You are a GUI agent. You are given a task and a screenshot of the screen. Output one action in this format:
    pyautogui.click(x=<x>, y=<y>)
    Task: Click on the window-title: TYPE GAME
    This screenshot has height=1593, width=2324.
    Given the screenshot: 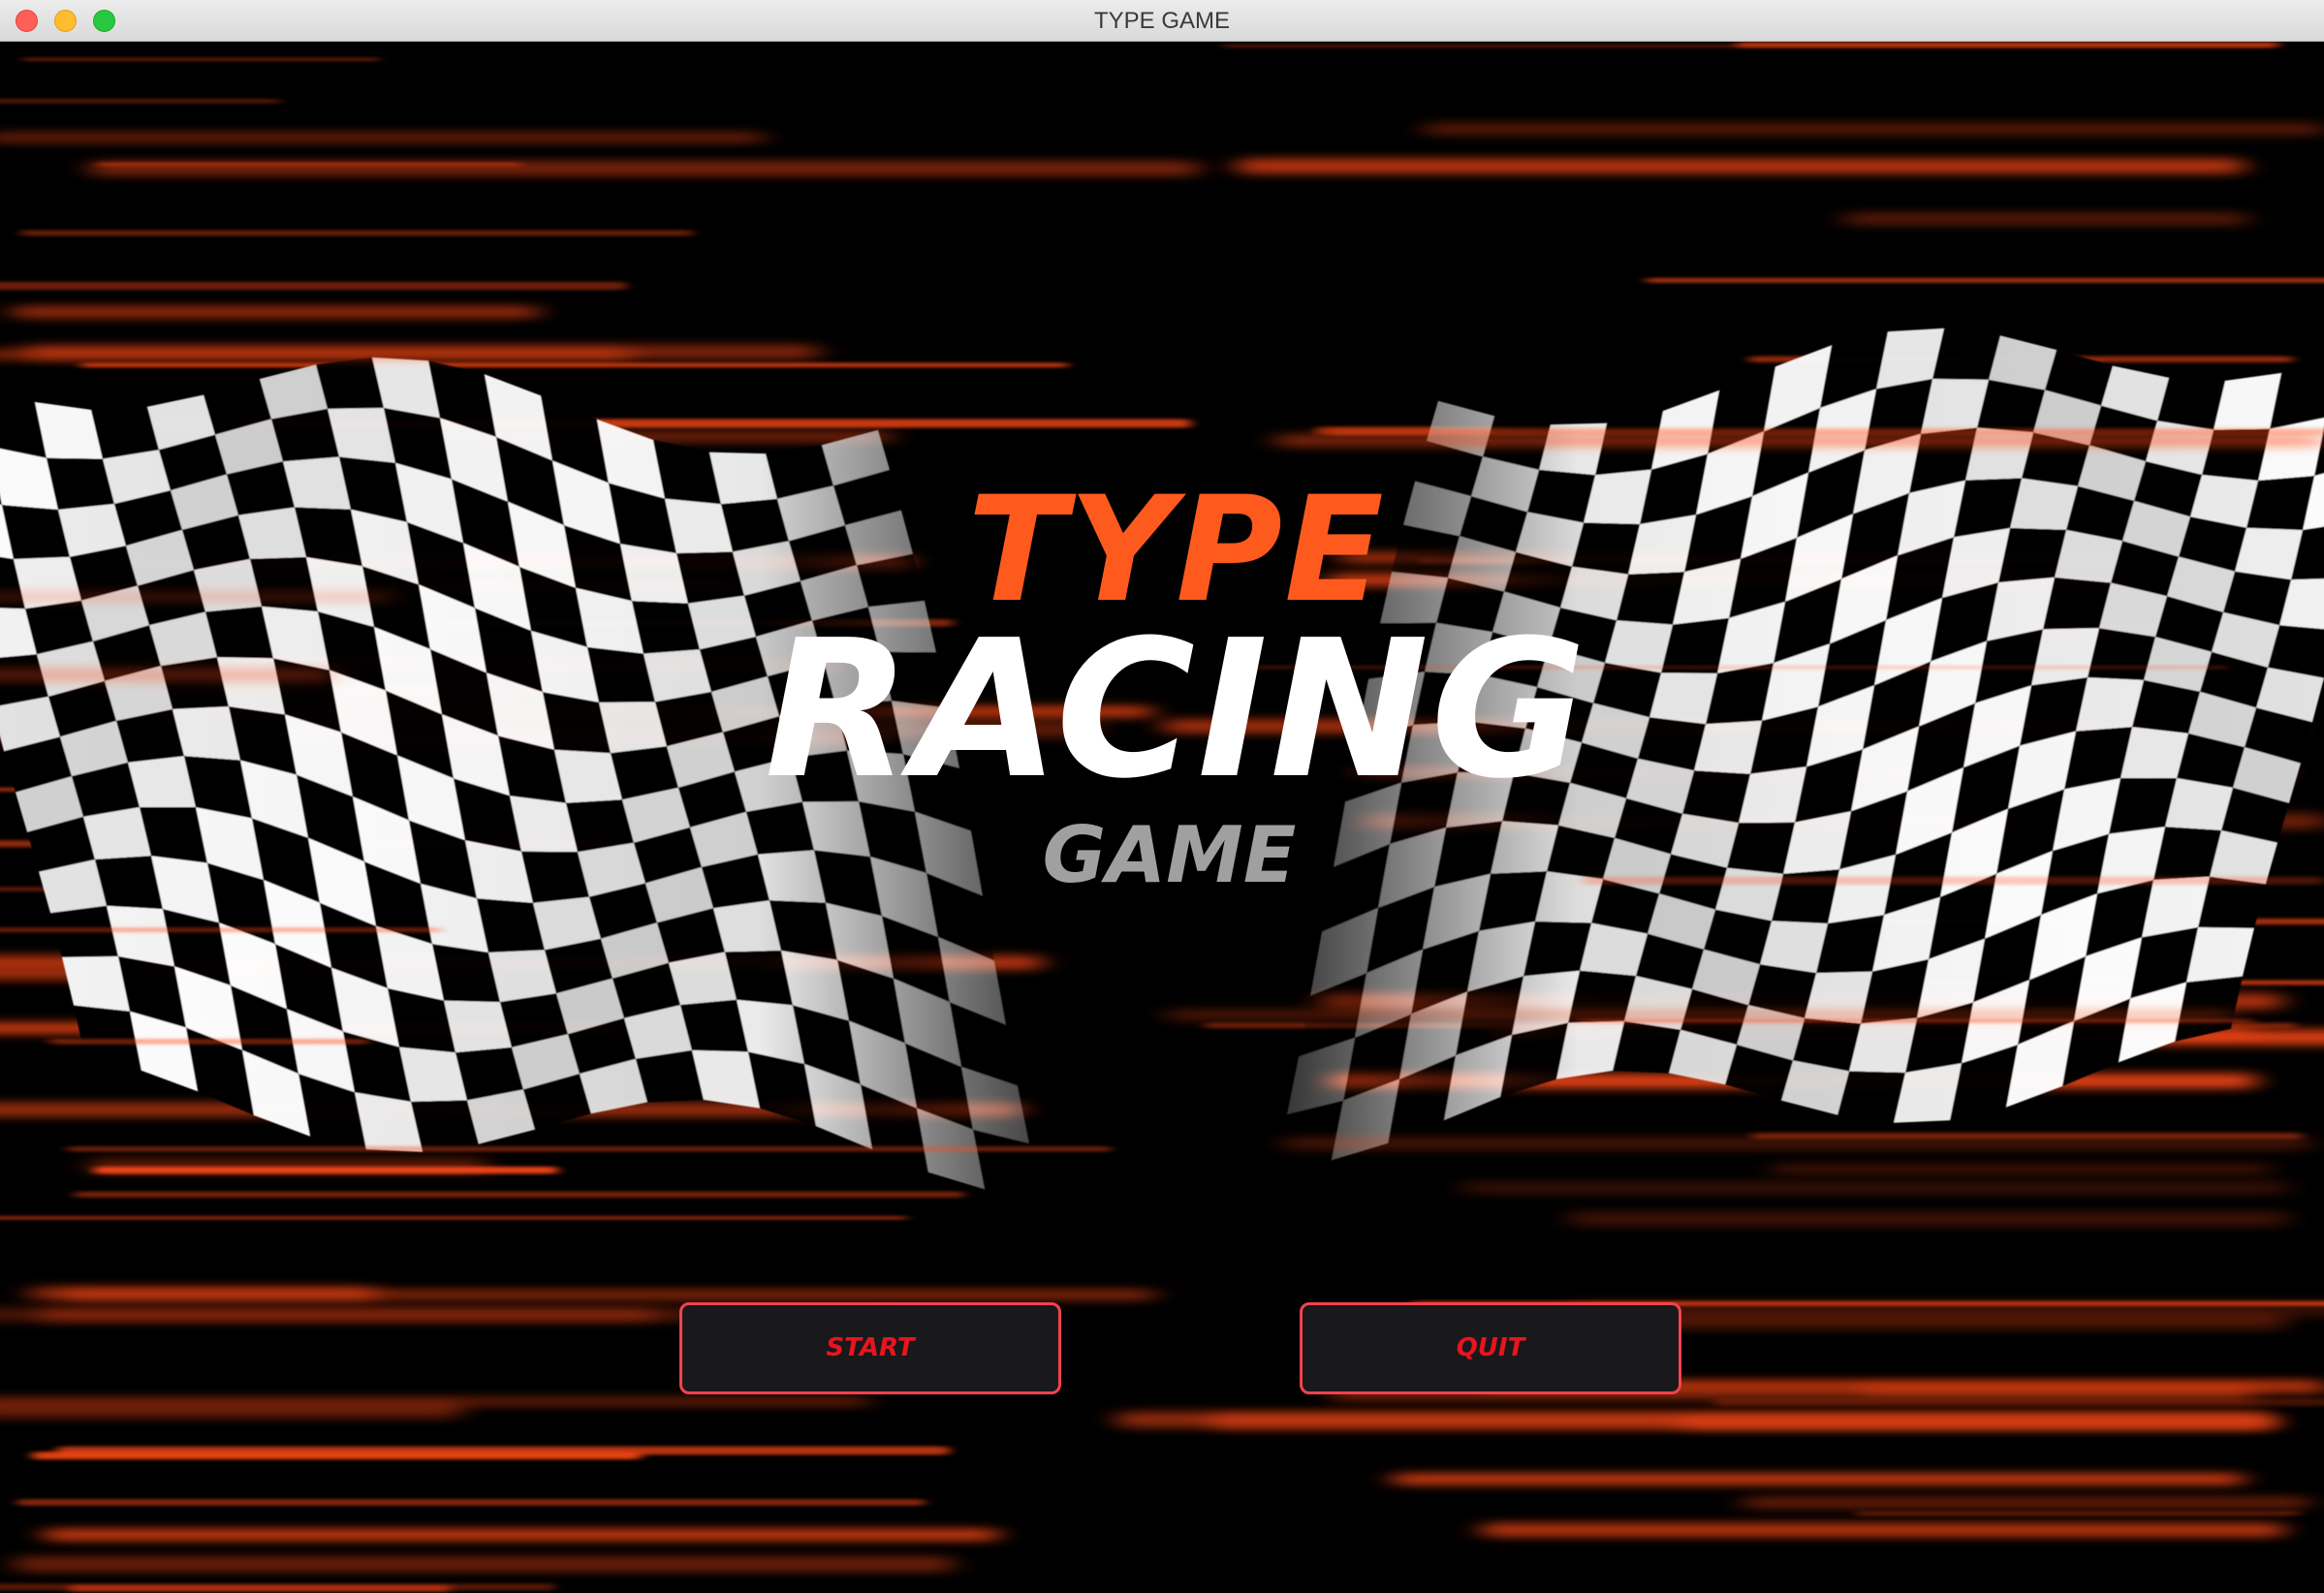 What is the action you would take?
    pyautogui.click(x=1162, y=21)
    